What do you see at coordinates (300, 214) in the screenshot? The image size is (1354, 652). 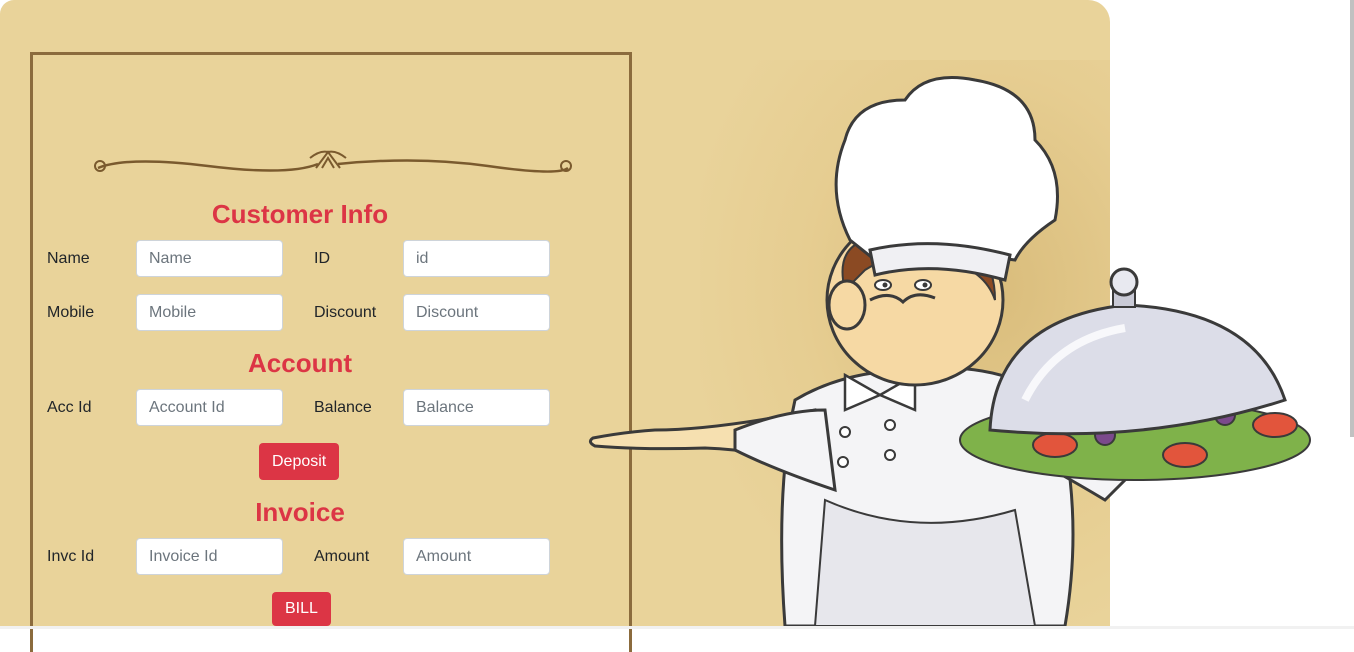 I see `customer-info-heading: Customer Info` at bounding box center [300, 214].